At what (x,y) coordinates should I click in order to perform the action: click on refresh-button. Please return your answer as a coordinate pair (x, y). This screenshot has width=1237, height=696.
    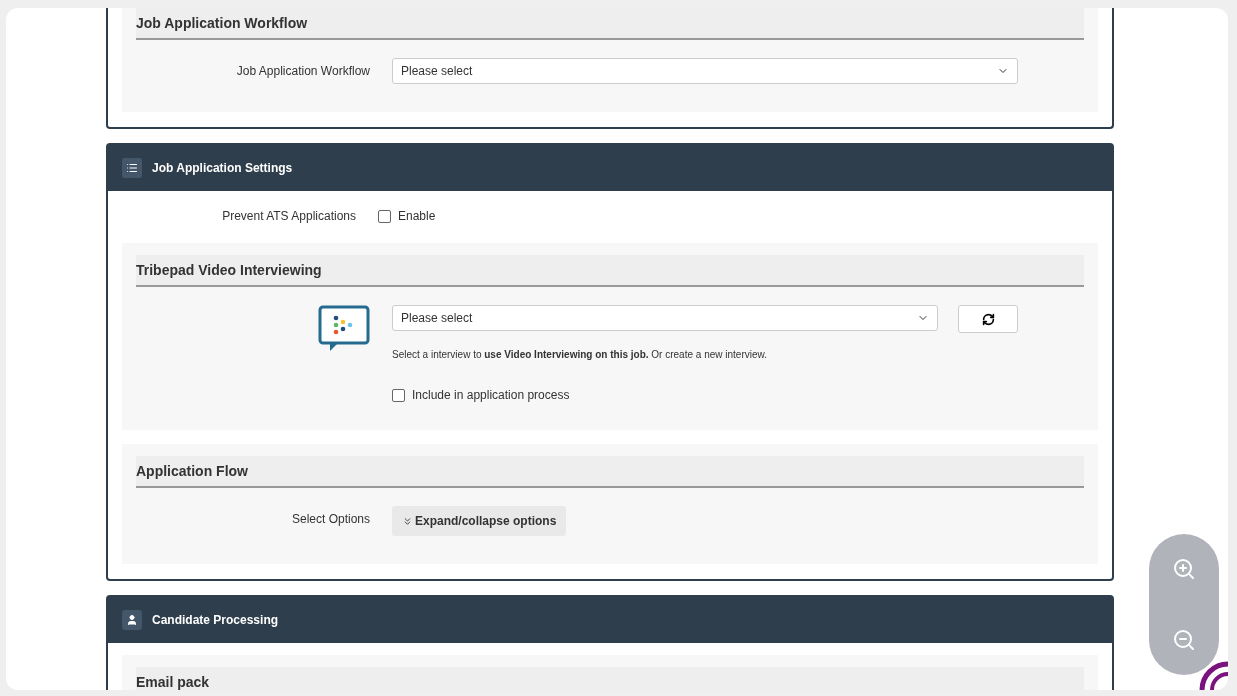
    Looking at the image, I should click on (988, 319).